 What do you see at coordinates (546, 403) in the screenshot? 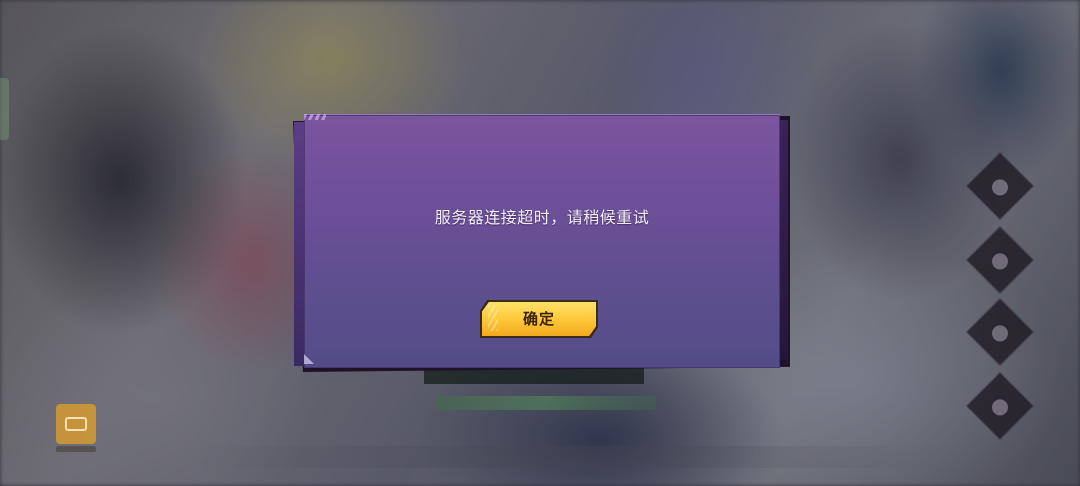
I see `background-hud-text` at bounding box center [546, 403].